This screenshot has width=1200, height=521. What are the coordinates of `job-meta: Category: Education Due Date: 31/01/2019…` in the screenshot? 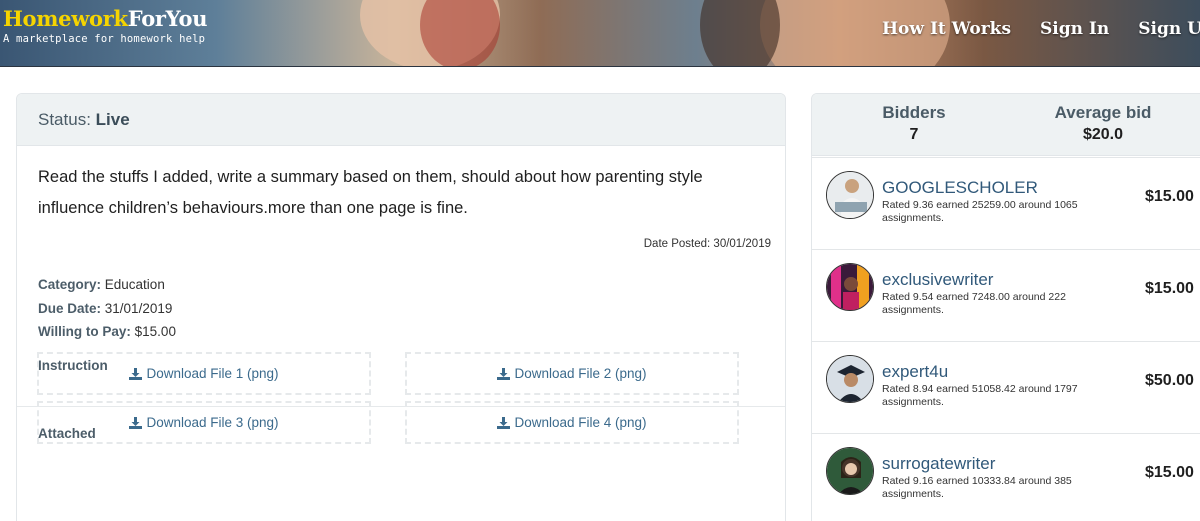 It's located at (401, 308).